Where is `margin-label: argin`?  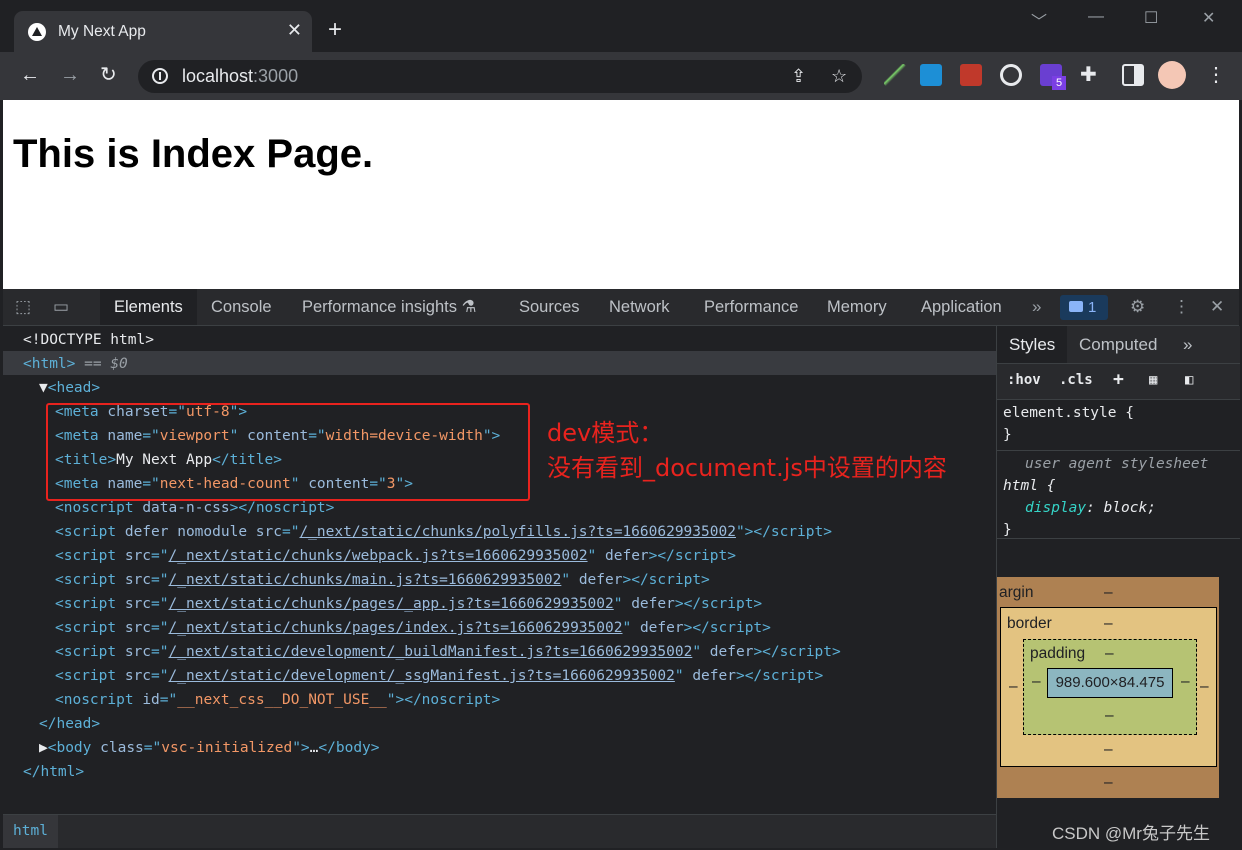
margin-label: argin is located at coordinates (1016, 592).